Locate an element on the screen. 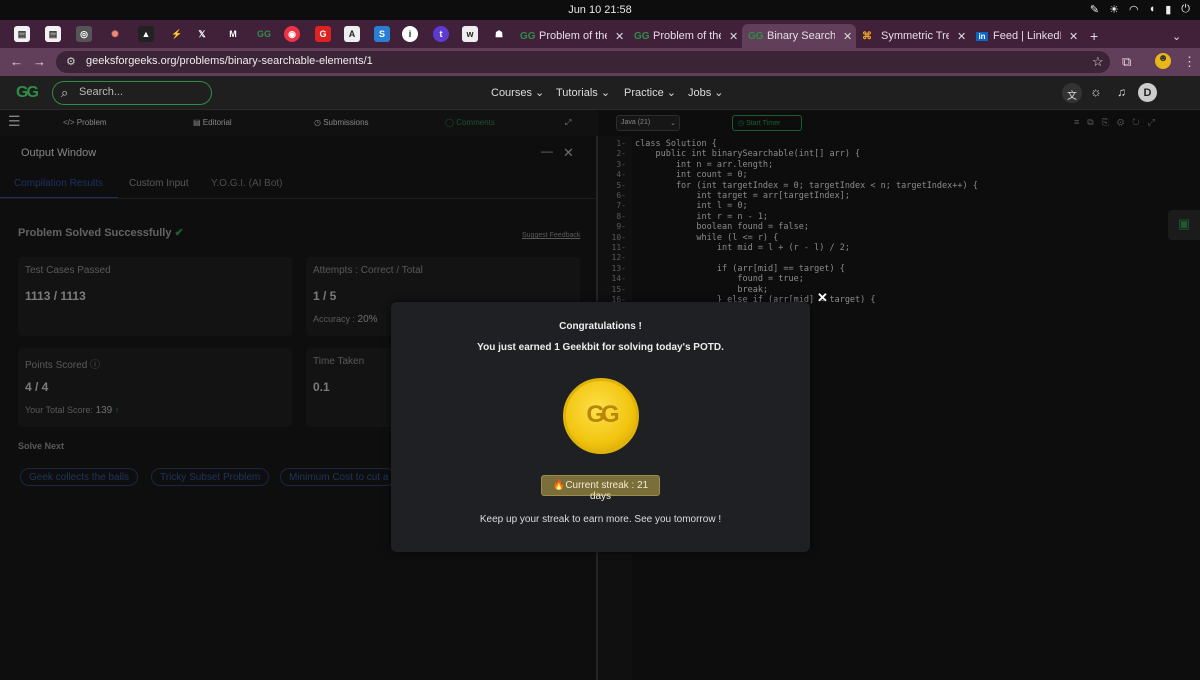  pinned-tab-icon: S is located at coordinates (382, 34).